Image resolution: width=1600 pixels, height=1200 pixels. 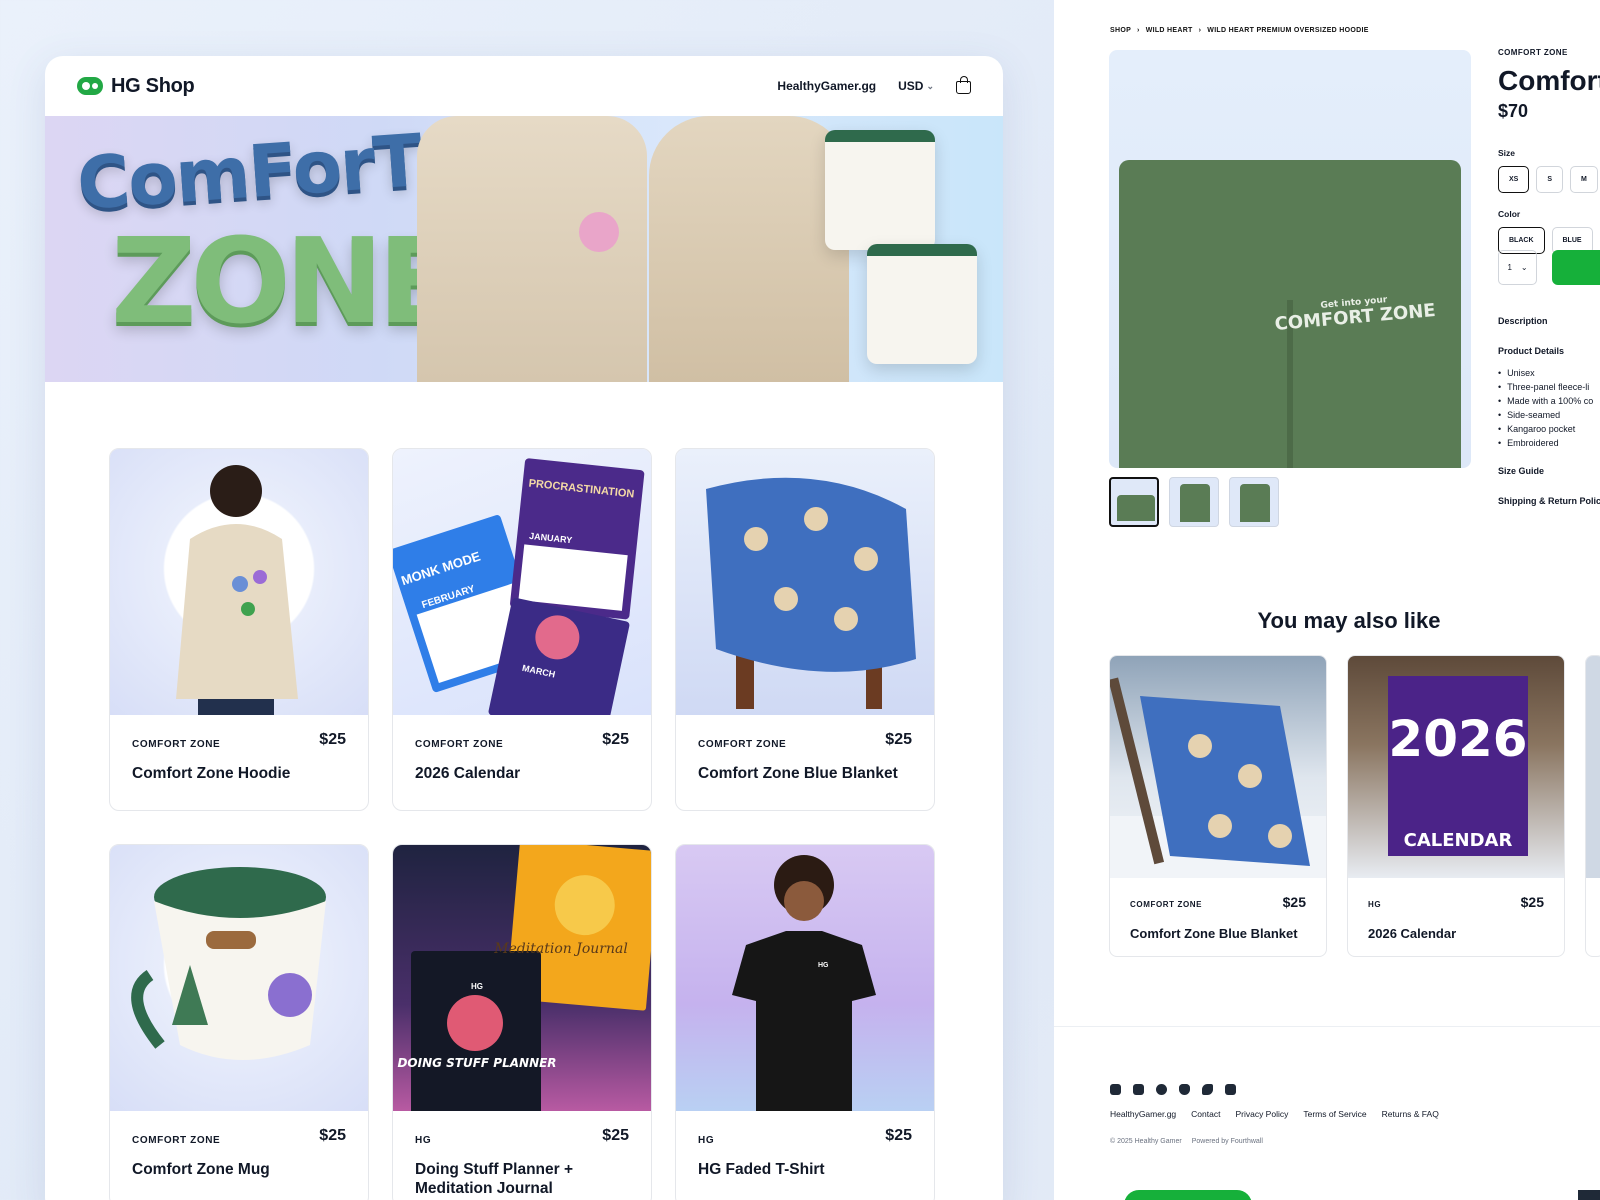 I want to click on related-product-card, so click(x=1592, y=806).